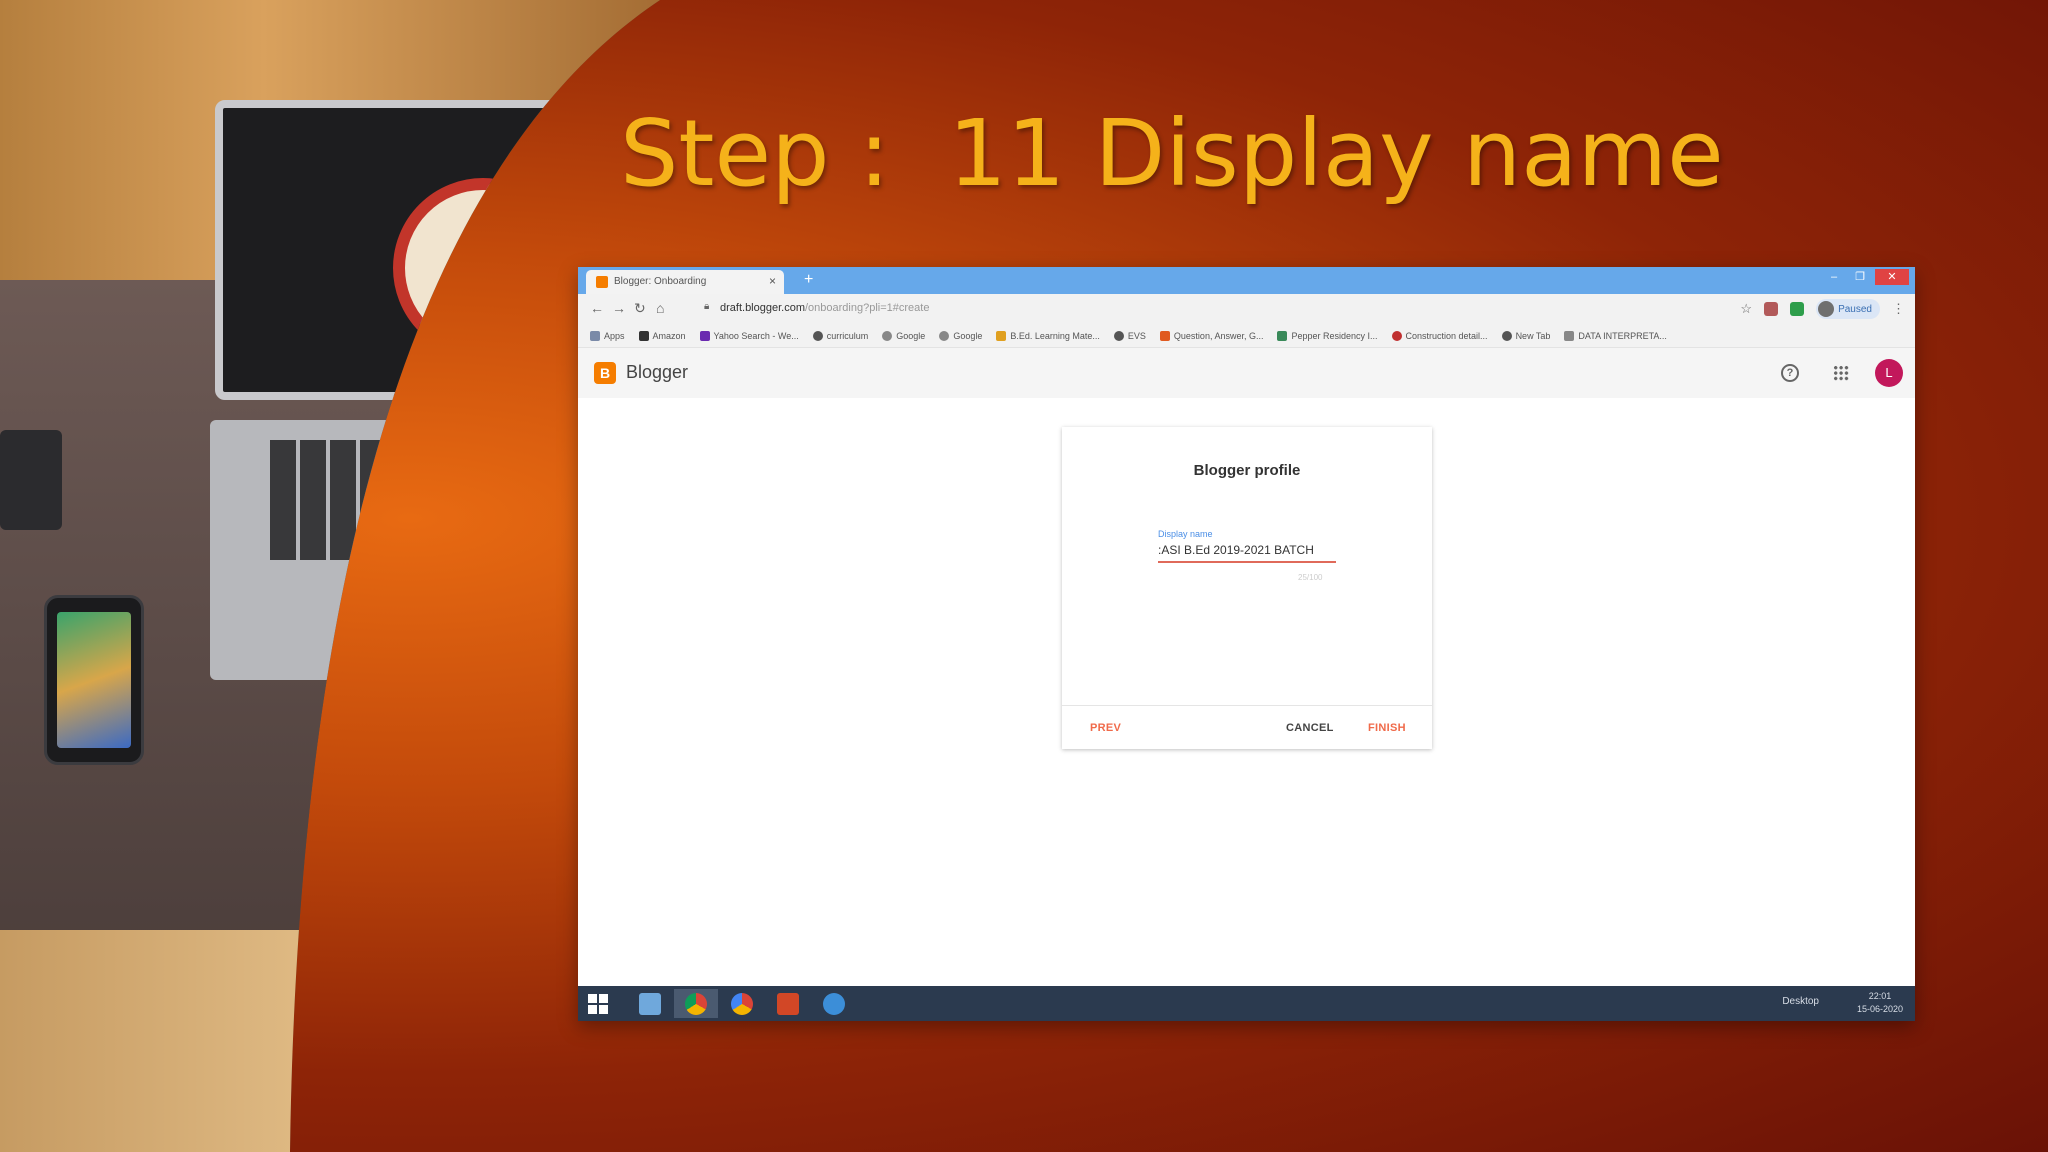  I want to click on powerpoint-icon, so click(788, 1003).